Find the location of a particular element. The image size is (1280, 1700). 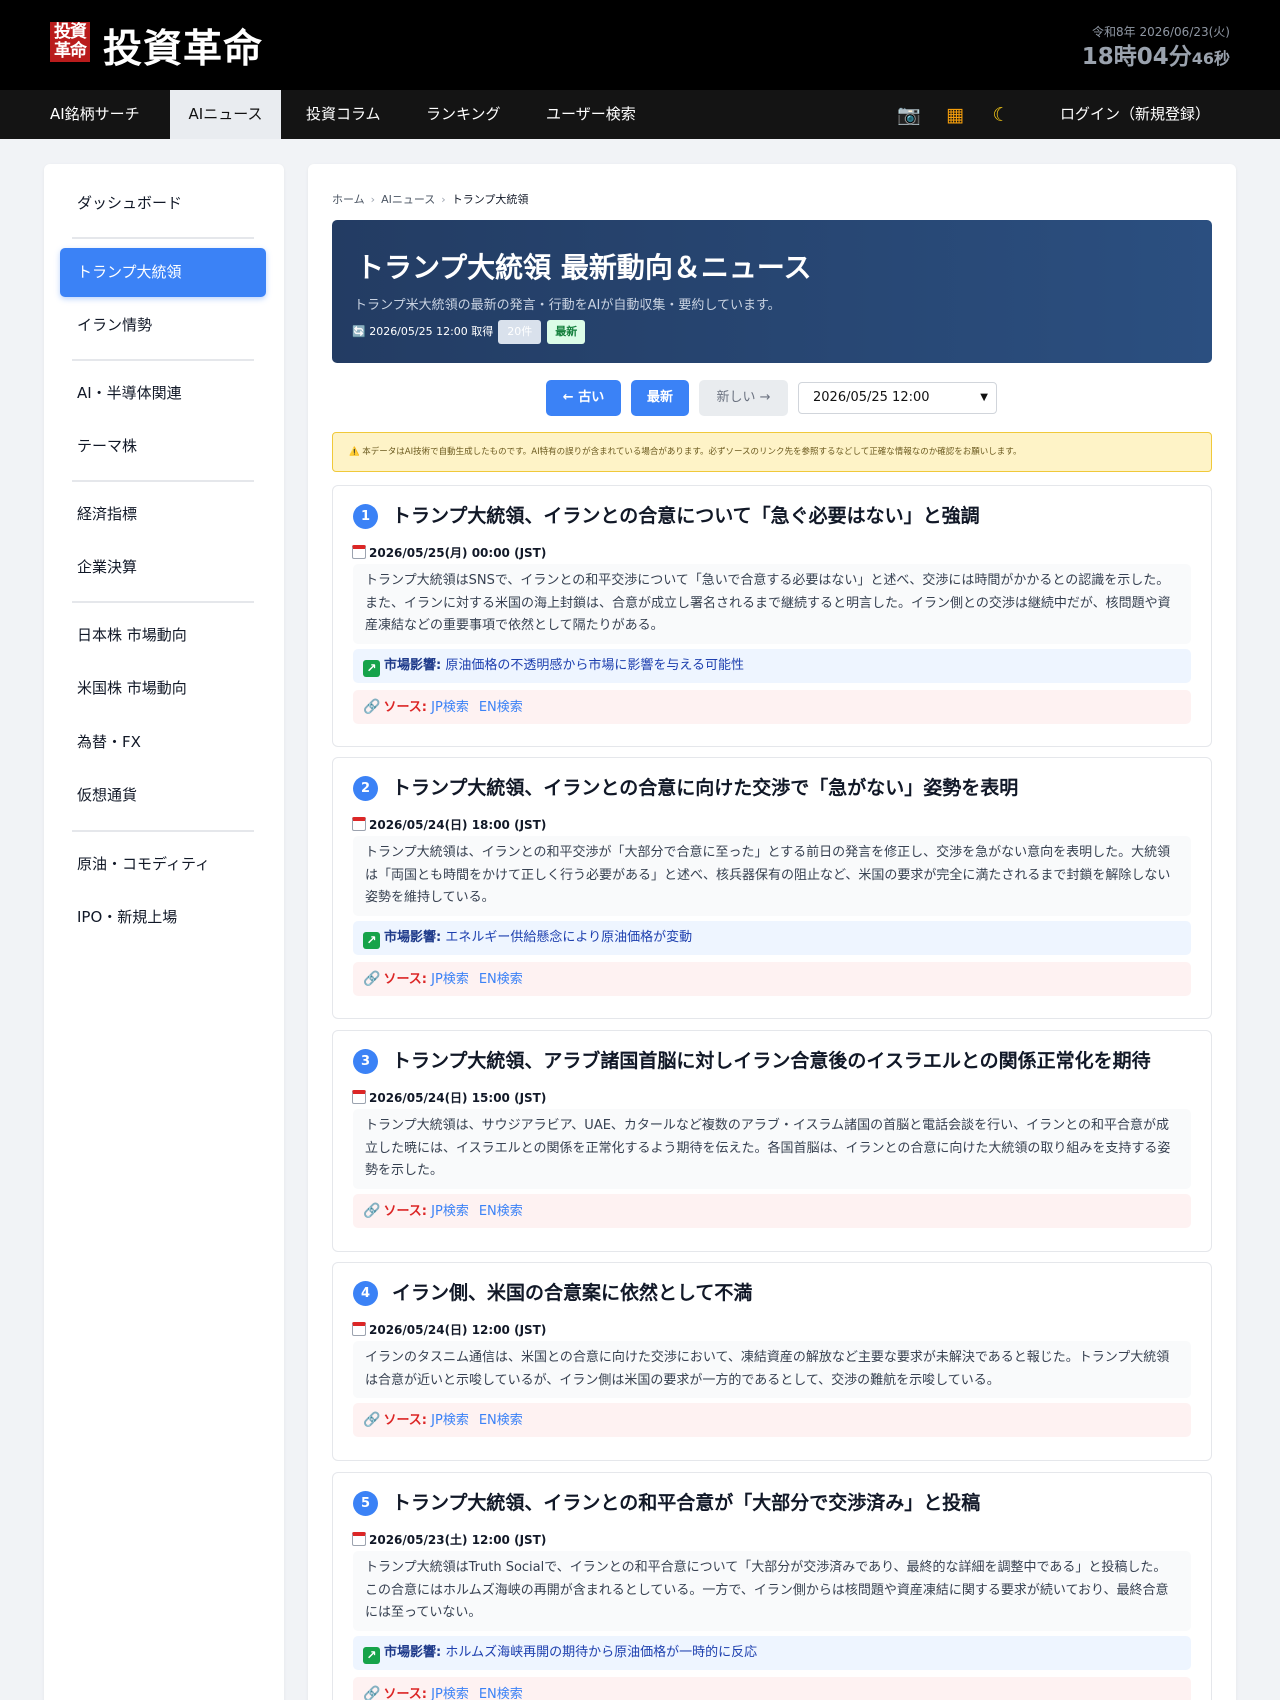

newer-button: 新しい → is located at coordinates (743, 398).